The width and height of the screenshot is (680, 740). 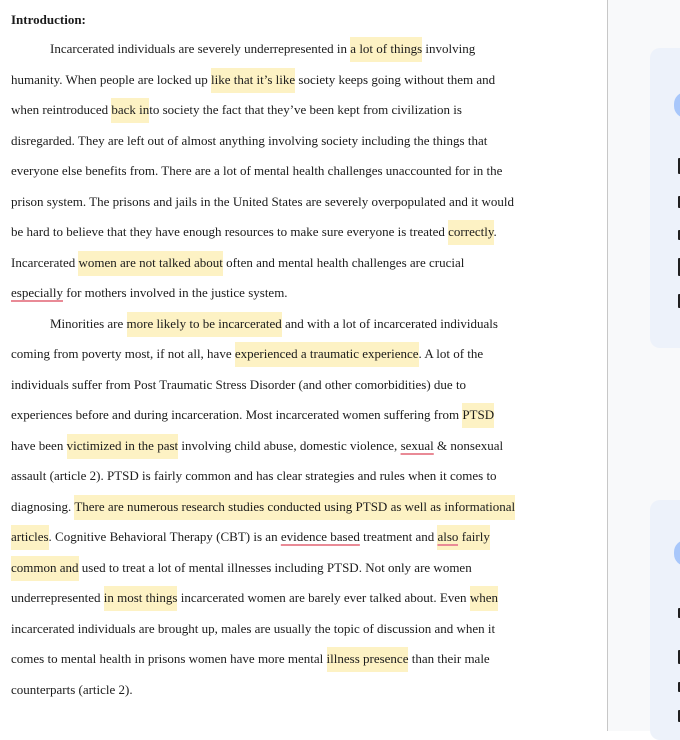 I want to click on highlighted-phrase: back in, so click(x=130, y=110).